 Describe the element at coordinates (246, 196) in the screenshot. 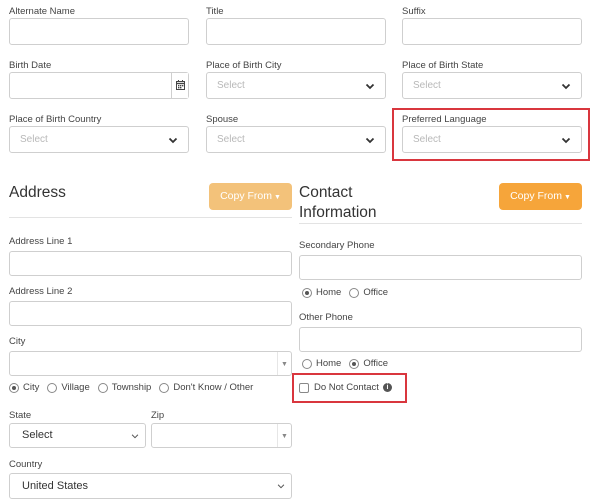

I see `address-copy-from-label: Copy From` at that location.